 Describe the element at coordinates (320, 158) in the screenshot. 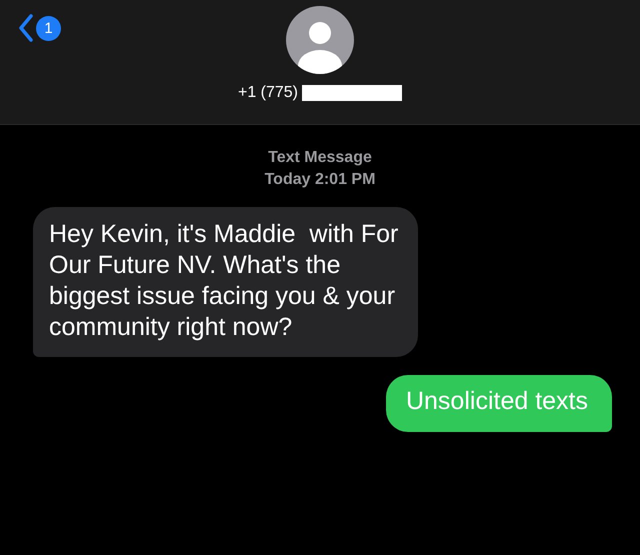

I see `service-label: Text Message` at that location.